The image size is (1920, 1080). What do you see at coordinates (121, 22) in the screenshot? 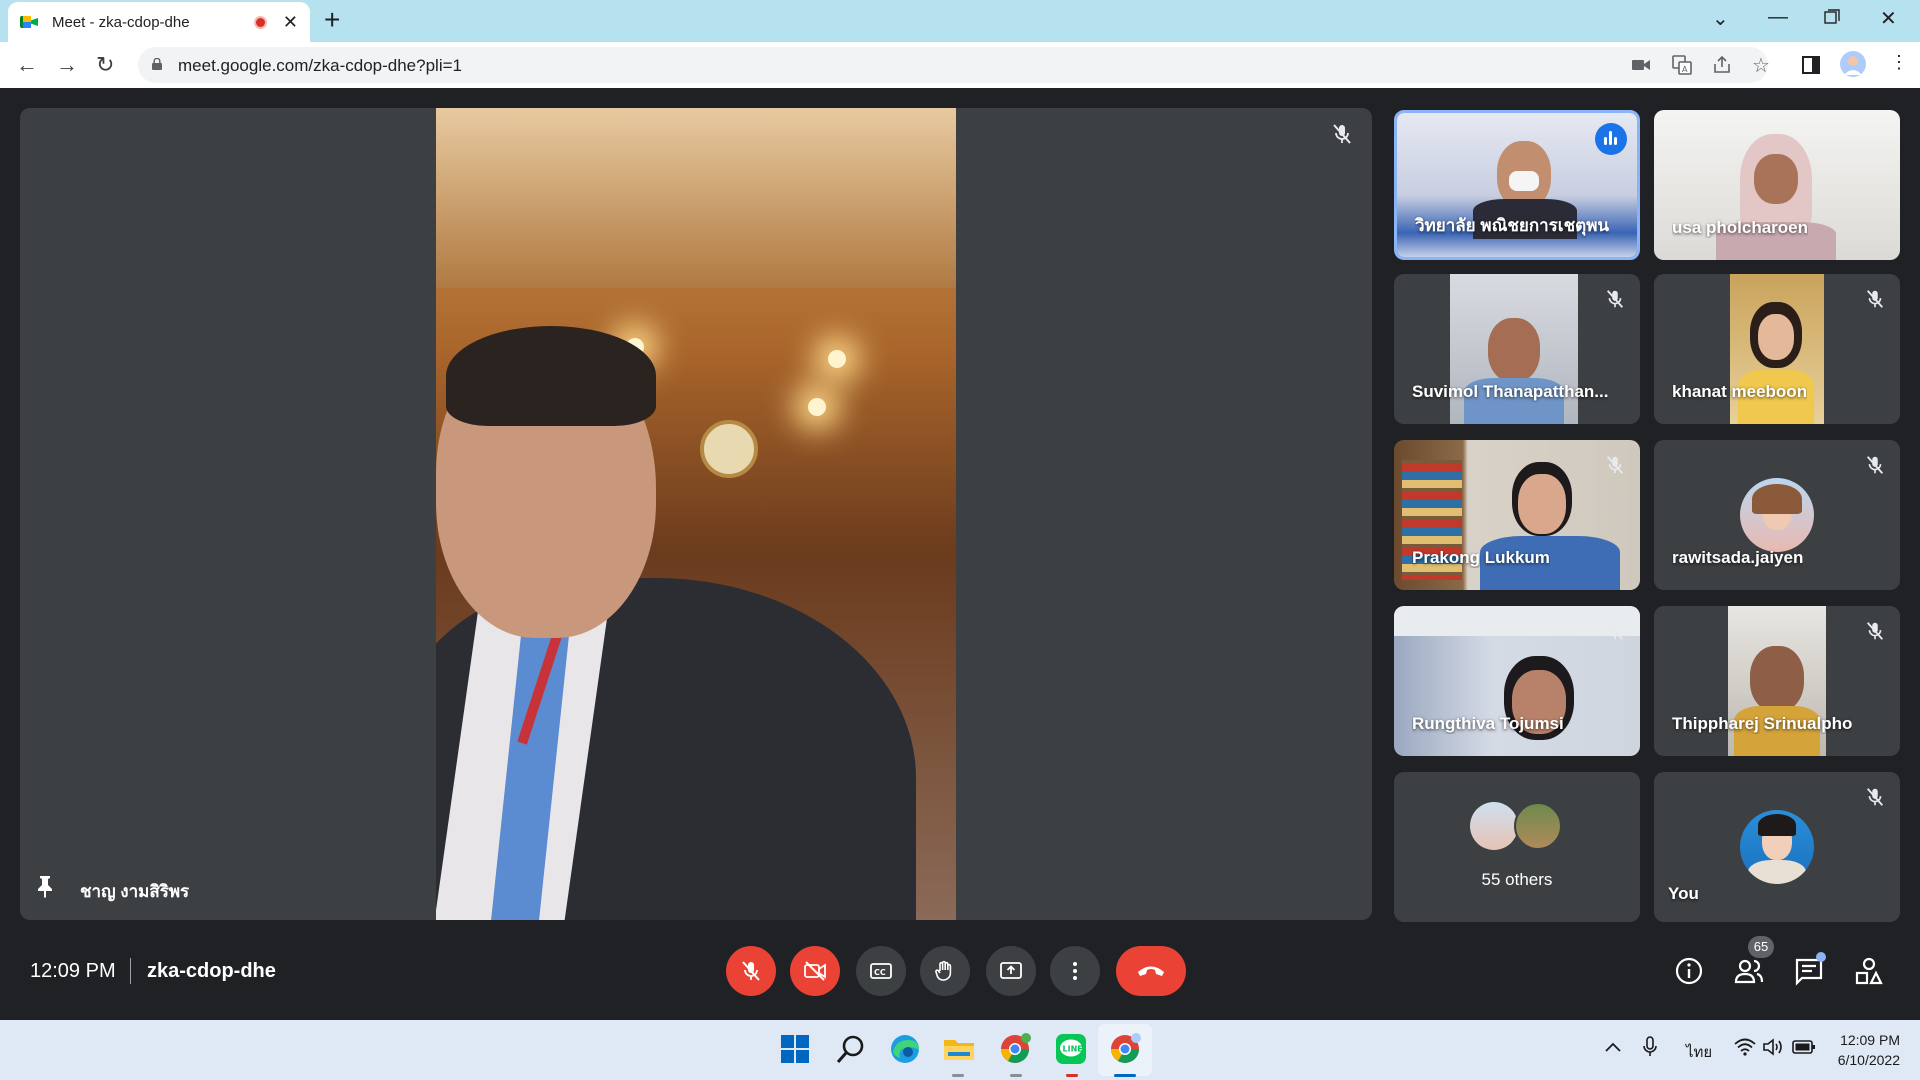
I see `tab-title: Meet - zka-cdop-dhe` at bounding box center [121, 22].